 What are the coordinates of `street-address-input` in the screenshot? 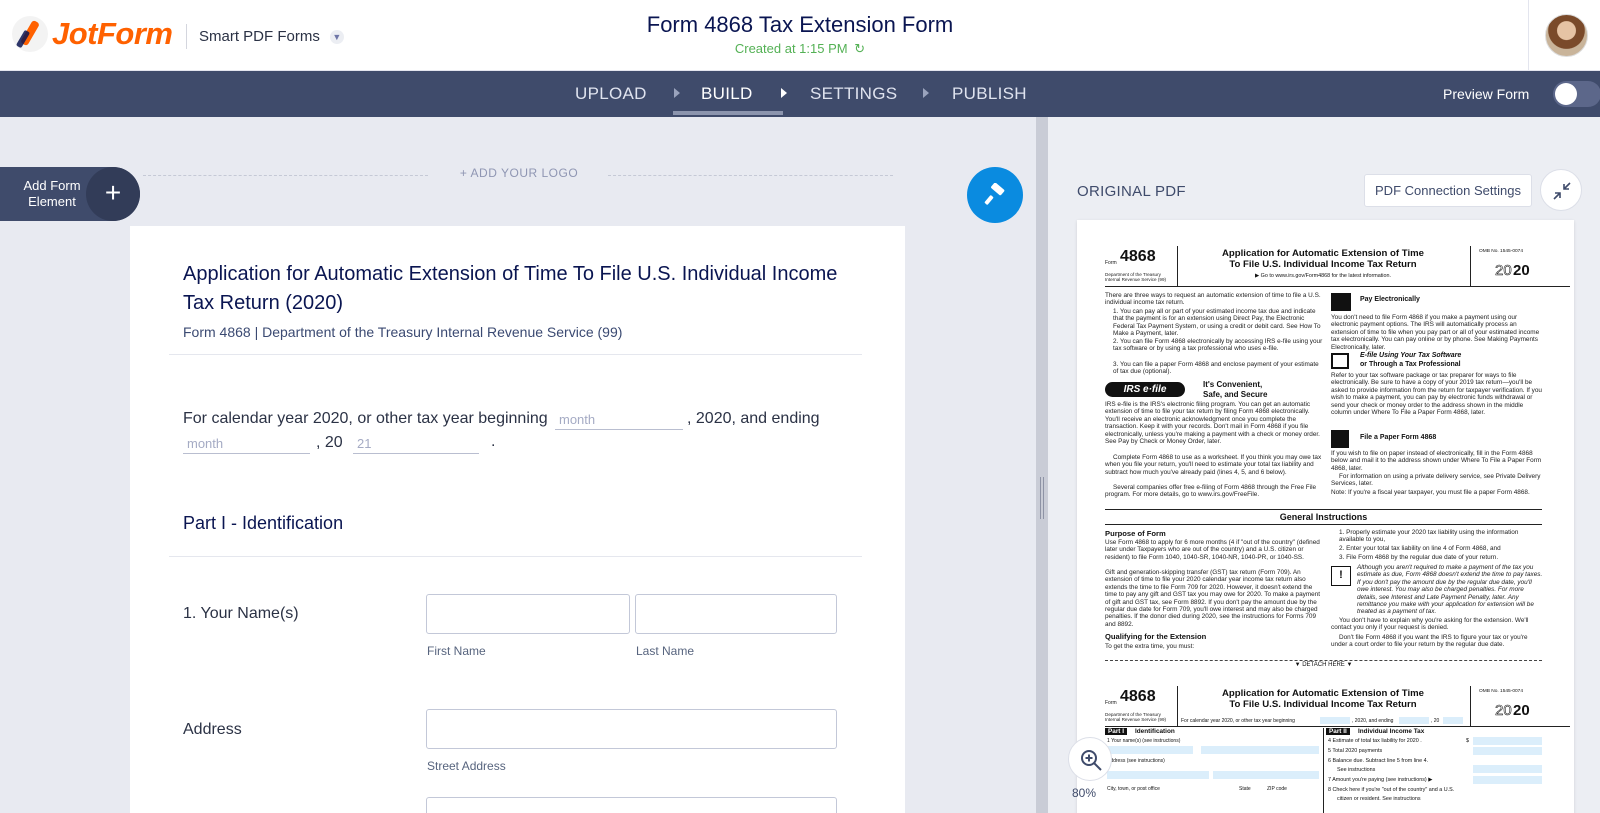 It's located at (631, 729).